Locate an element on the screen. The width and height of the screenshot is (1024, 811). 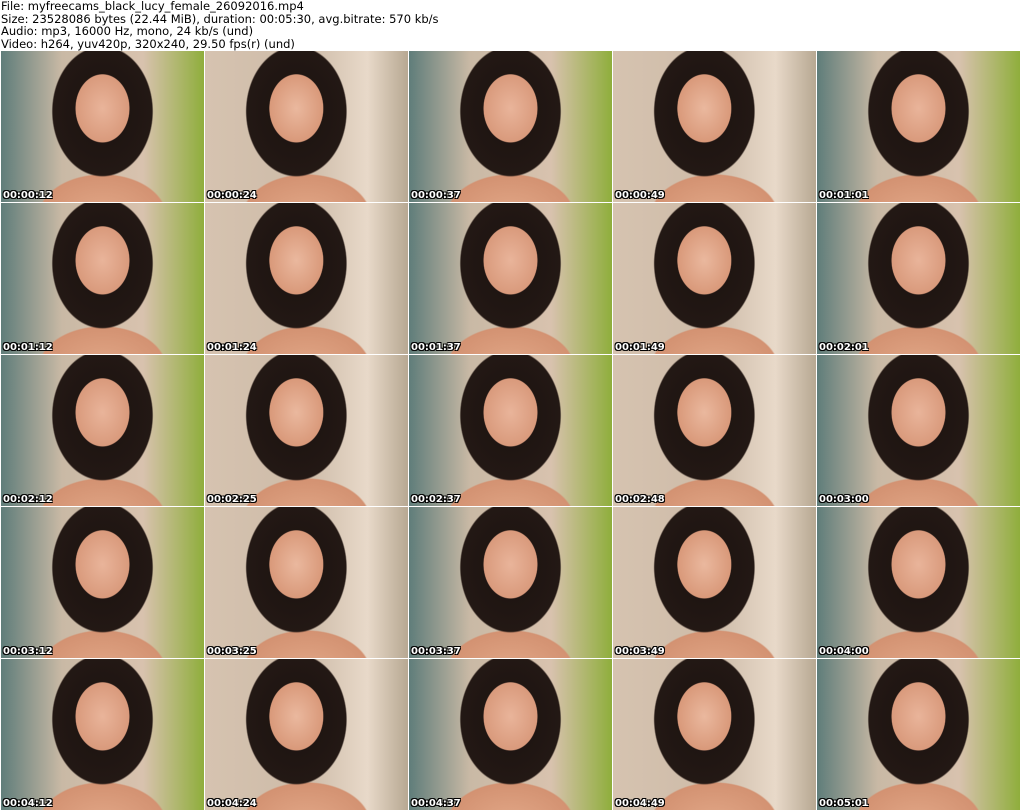
video-frame-thumbnail: 00:02:25 is located at coordinates (306, 430).